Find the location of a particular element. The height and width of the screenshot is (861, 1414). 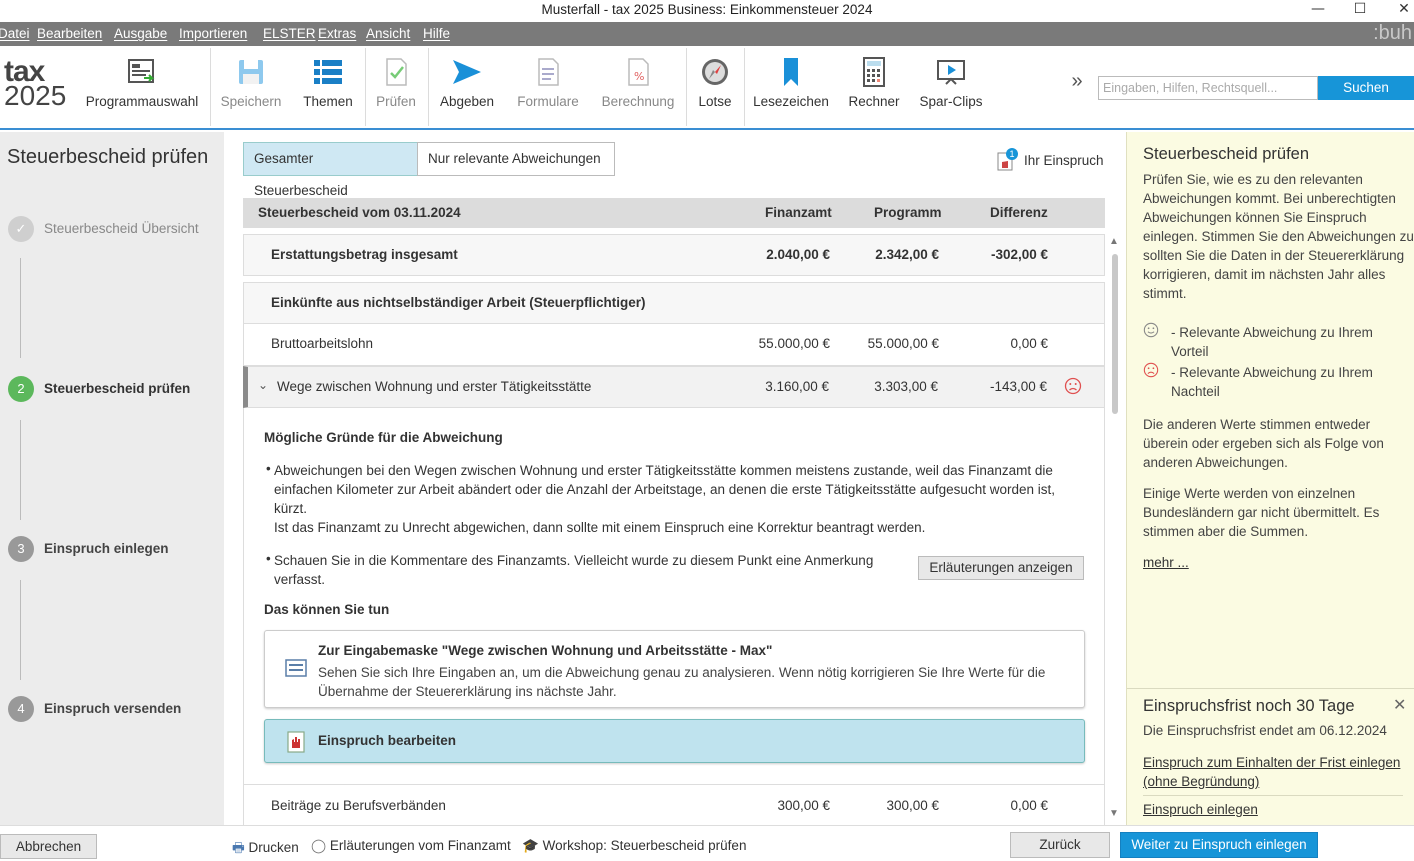

bookmark-icon is located at coordinates (791, 72).